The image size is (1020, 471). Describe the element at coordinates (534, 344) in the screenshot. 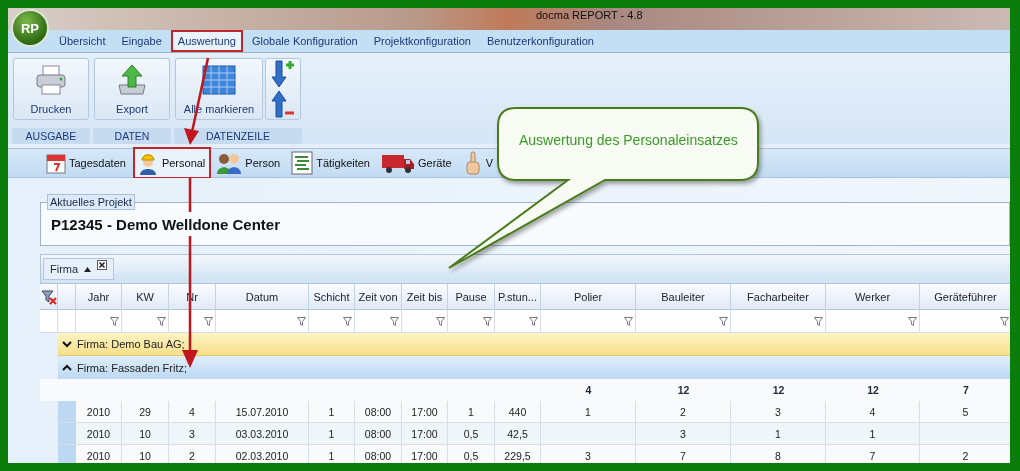

I see `group-row: Firma: Demo Bau AG;` at that location.